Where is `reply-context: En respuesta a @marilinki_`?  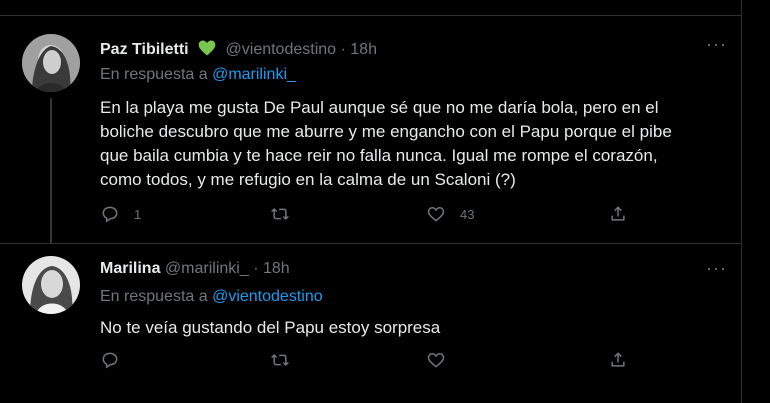 reply-context: En respuesta a @marilinki_ is located at coordinates (198, 75).